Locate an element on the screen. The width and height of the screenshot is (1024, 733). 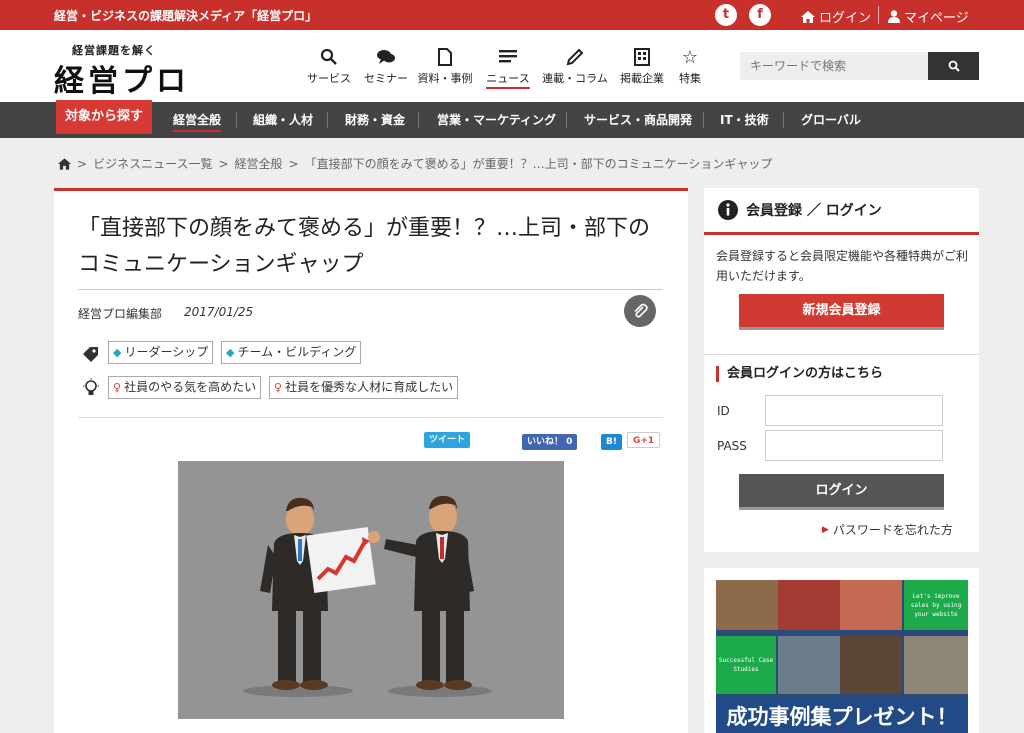
nav-column: 連載・コラム is located at coordinates (575, 66).